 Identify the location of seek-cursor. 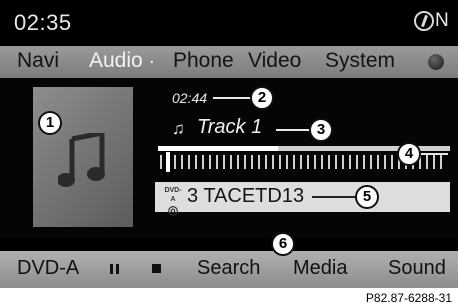
(168, 162).